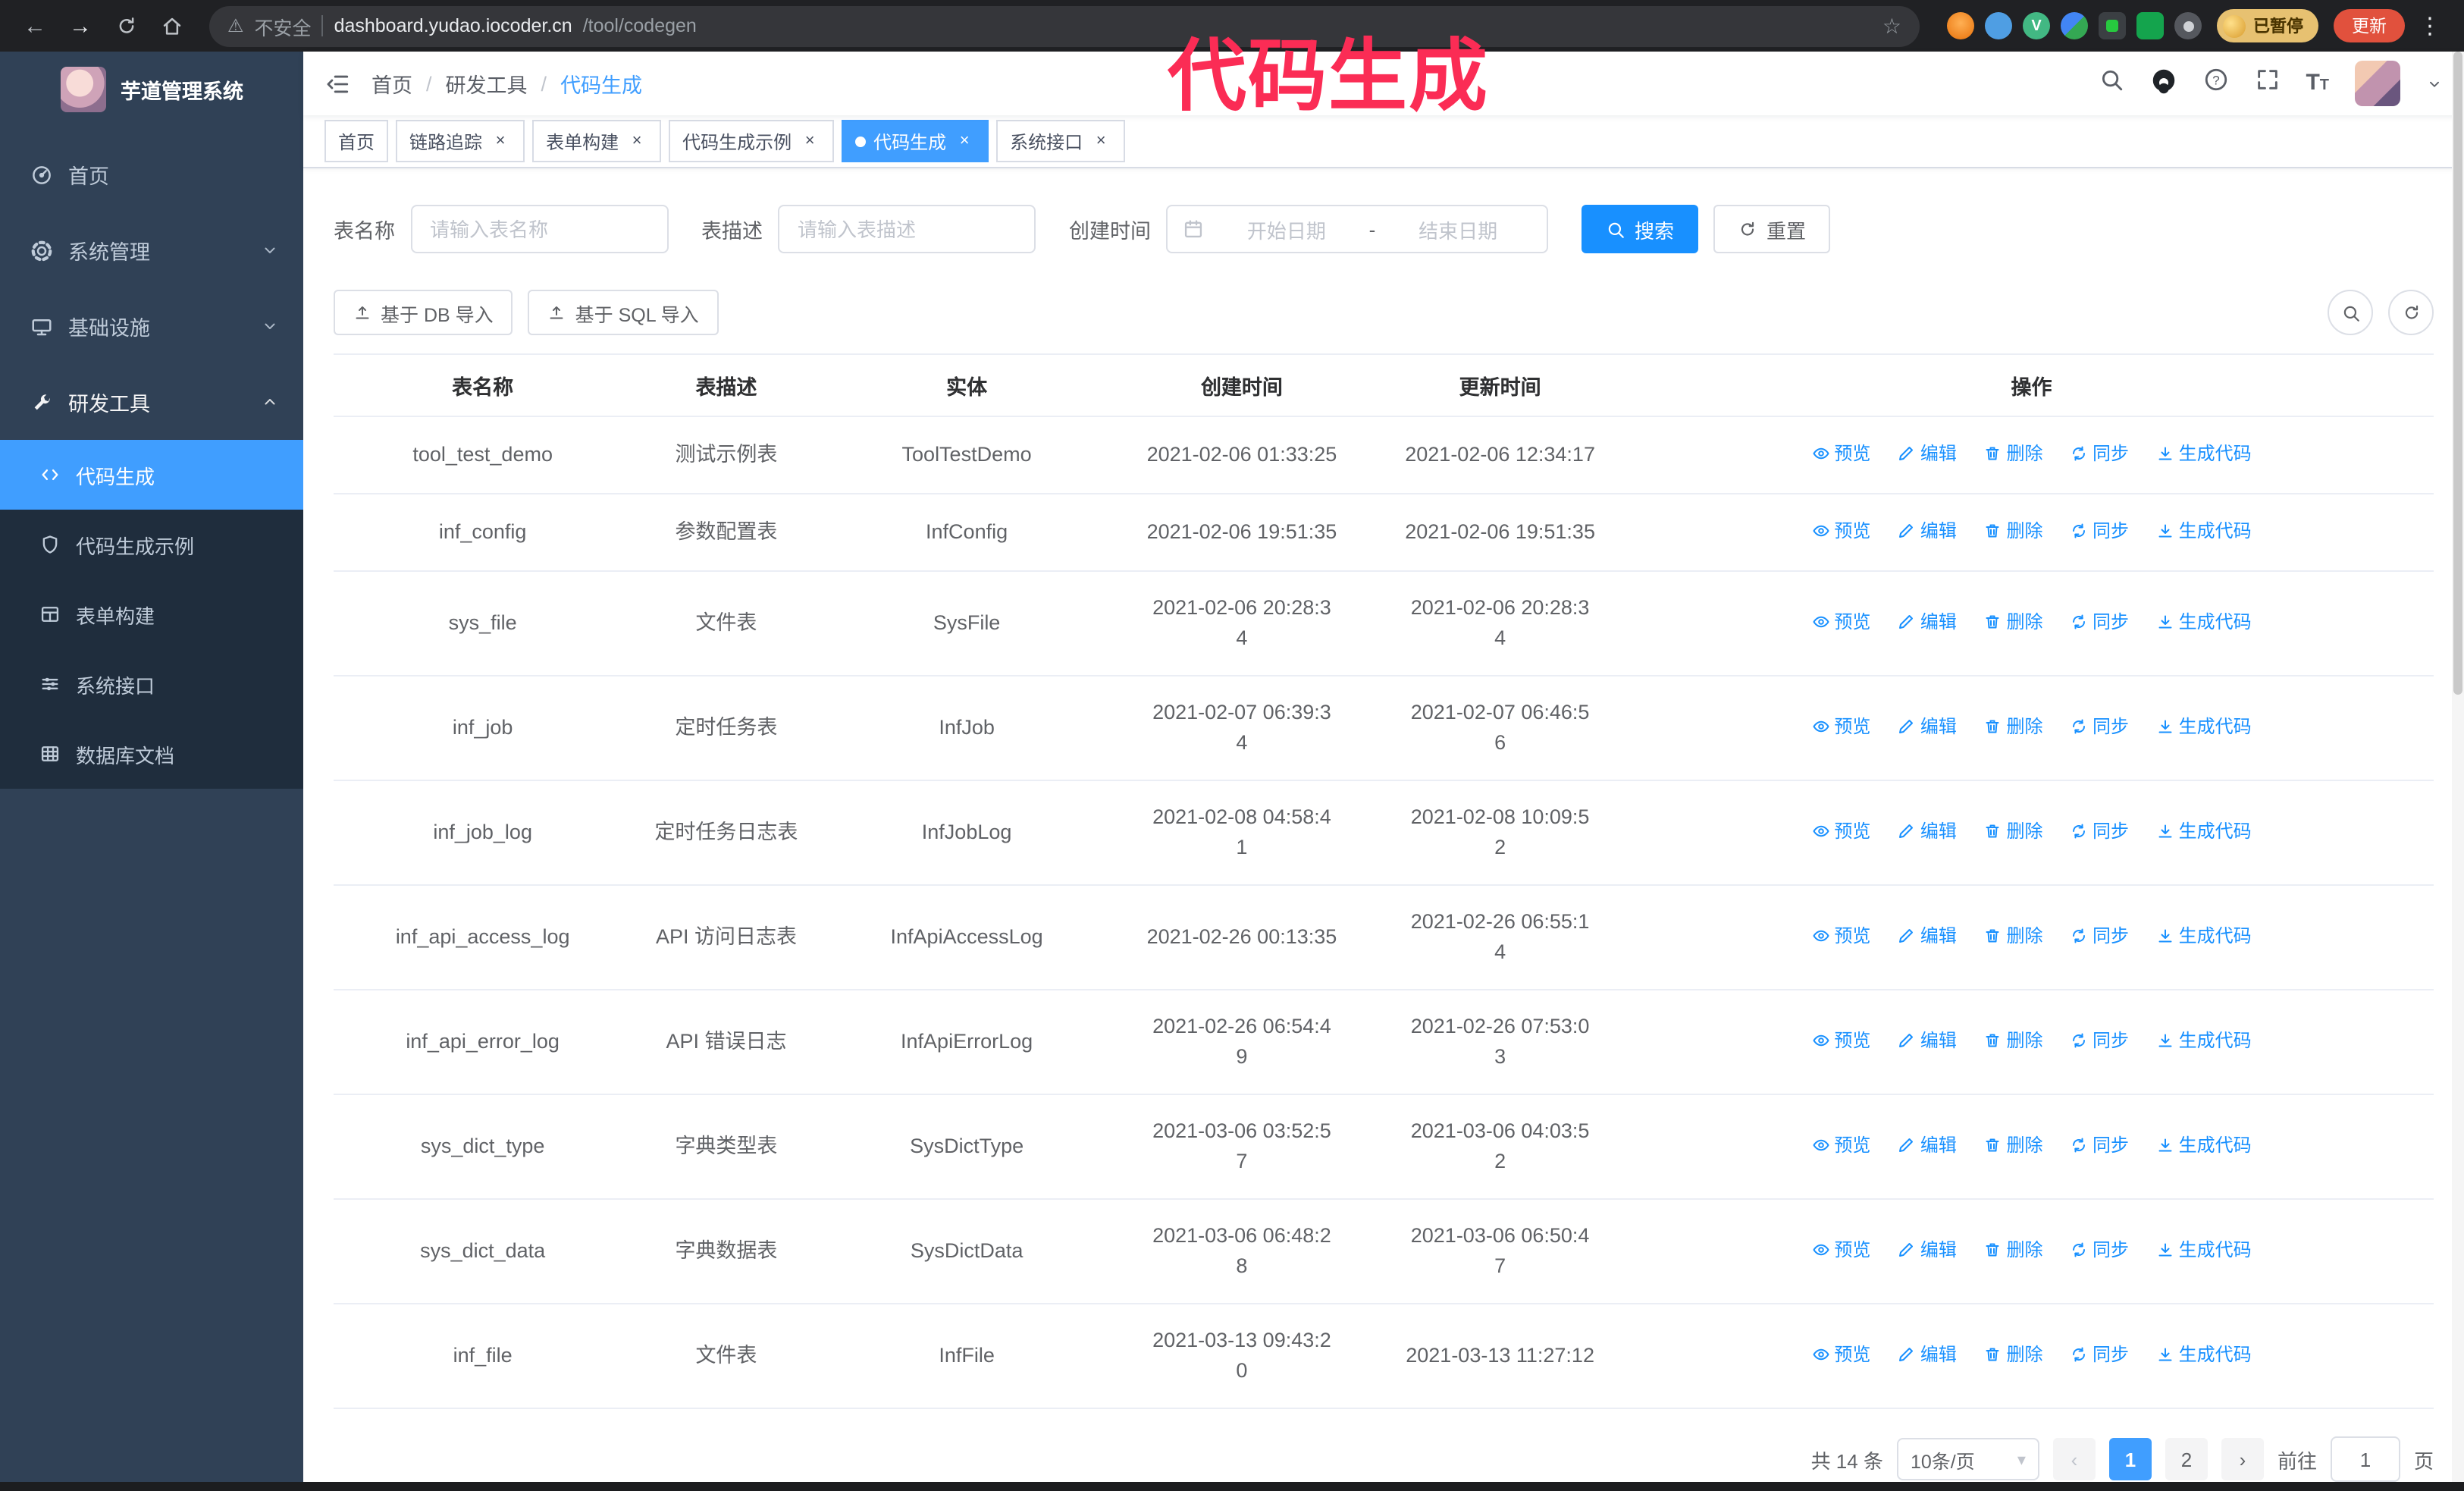 The width and height of the screenshot is (2464, 1491). What do you see at coordinates (151, 475) in the screenshot?
I see `sidebar-item-codegen: 代码生成` at bounding box center [151, 475].